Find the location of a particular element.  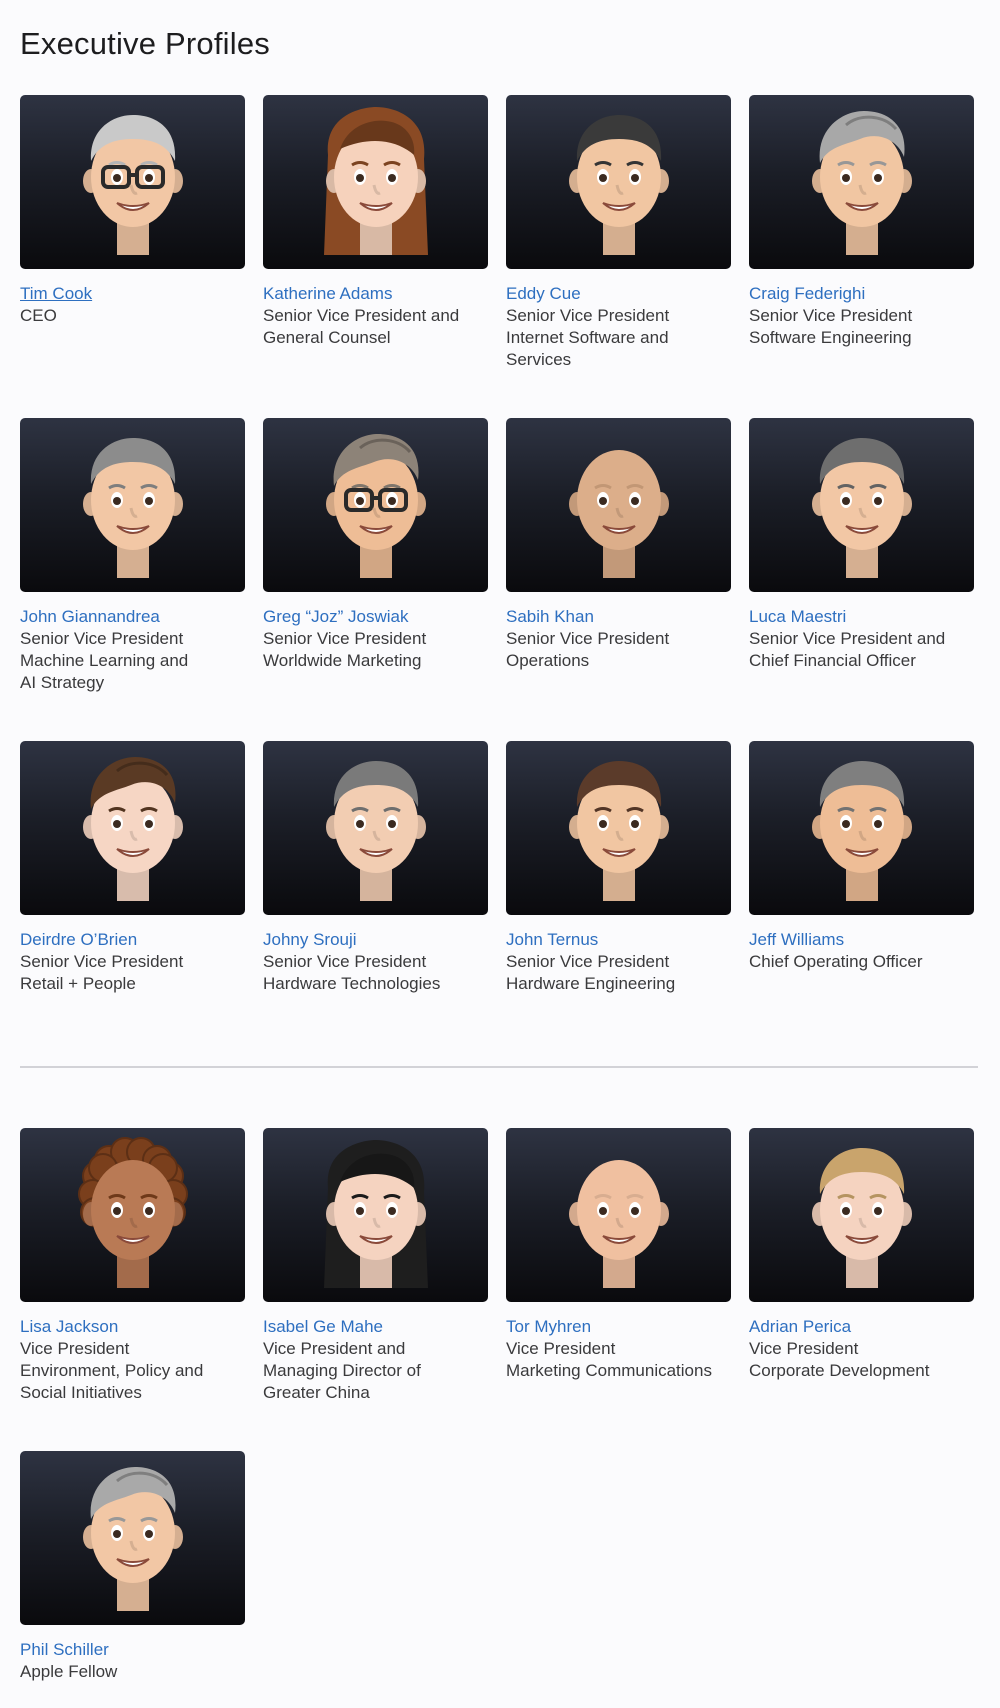

profile-title: Senior Vice President Operations is located at coordinates (588, 649).